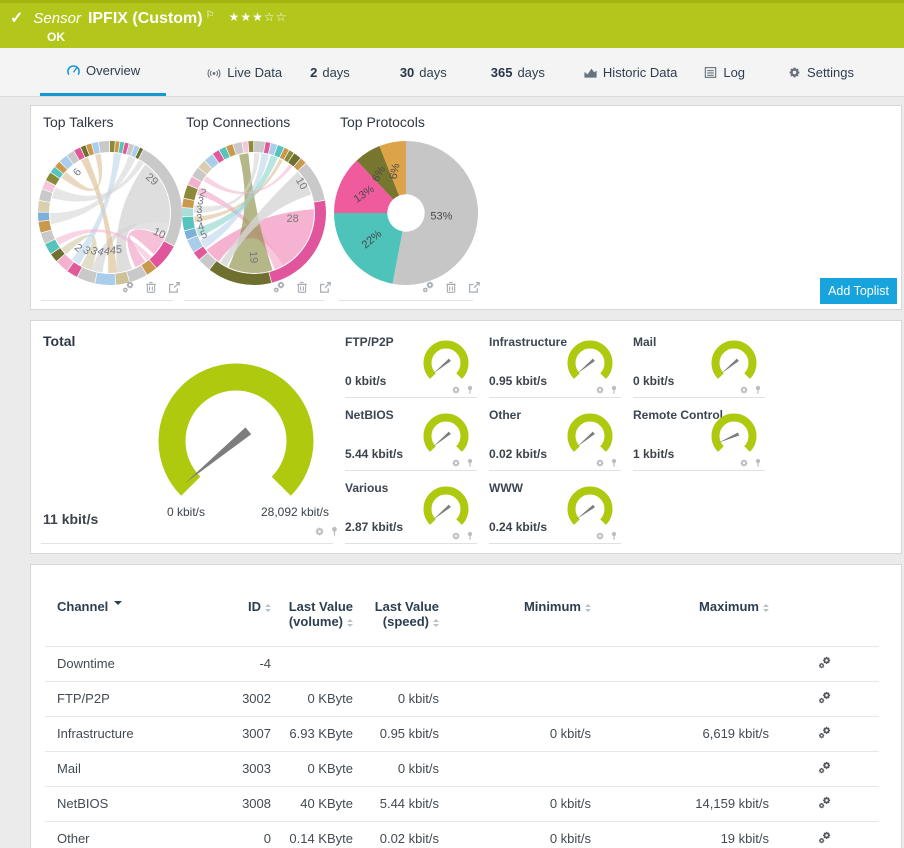  I want to click on tab-number: 30, so click(407, 72).